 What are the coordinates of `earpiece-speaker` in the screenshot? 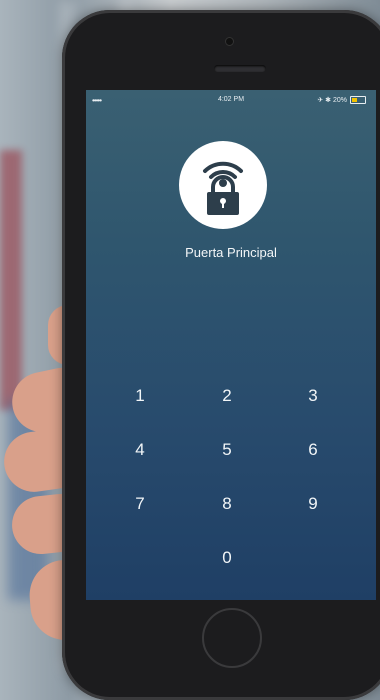 It's located at (240, 68).